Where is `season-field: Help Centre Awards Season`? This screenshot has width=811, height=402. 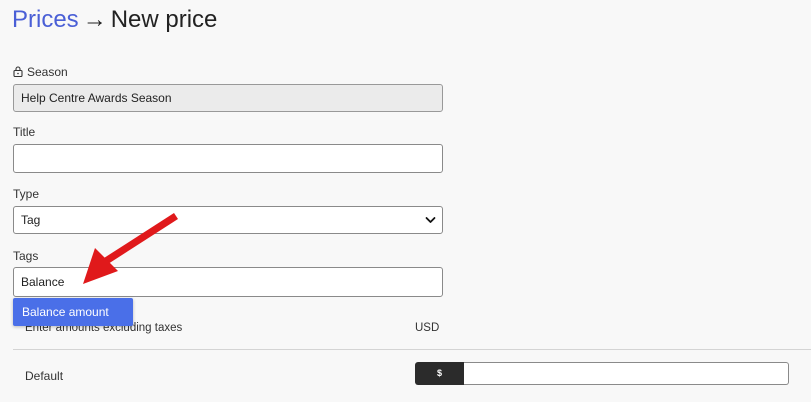 season-field: Help Centre Awards Season is located at coordinates (228, 98).